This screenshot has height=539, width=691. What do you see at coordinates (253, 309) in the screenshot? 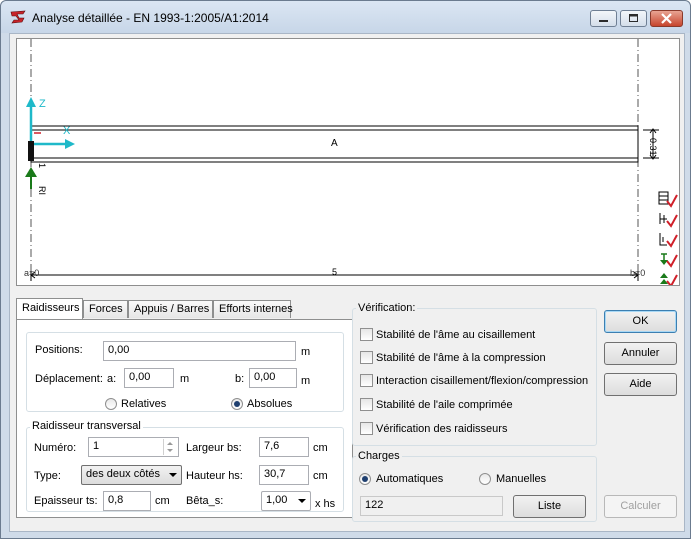
I see `tab-efforts-internes: Efforts internes` at bounding box center [253, 309].